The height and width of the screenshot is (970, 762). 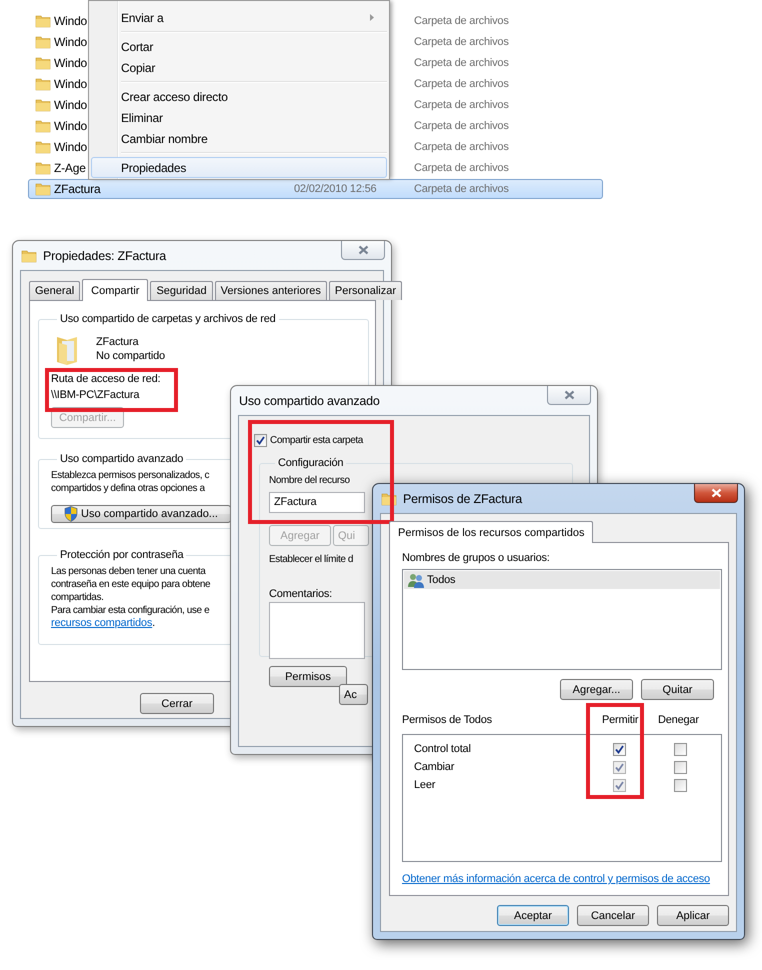 What do you see at coordinates (122, 555) in the screenshot?
I see `group-title: Protección por contraseña` at bounding box center [122, 555].